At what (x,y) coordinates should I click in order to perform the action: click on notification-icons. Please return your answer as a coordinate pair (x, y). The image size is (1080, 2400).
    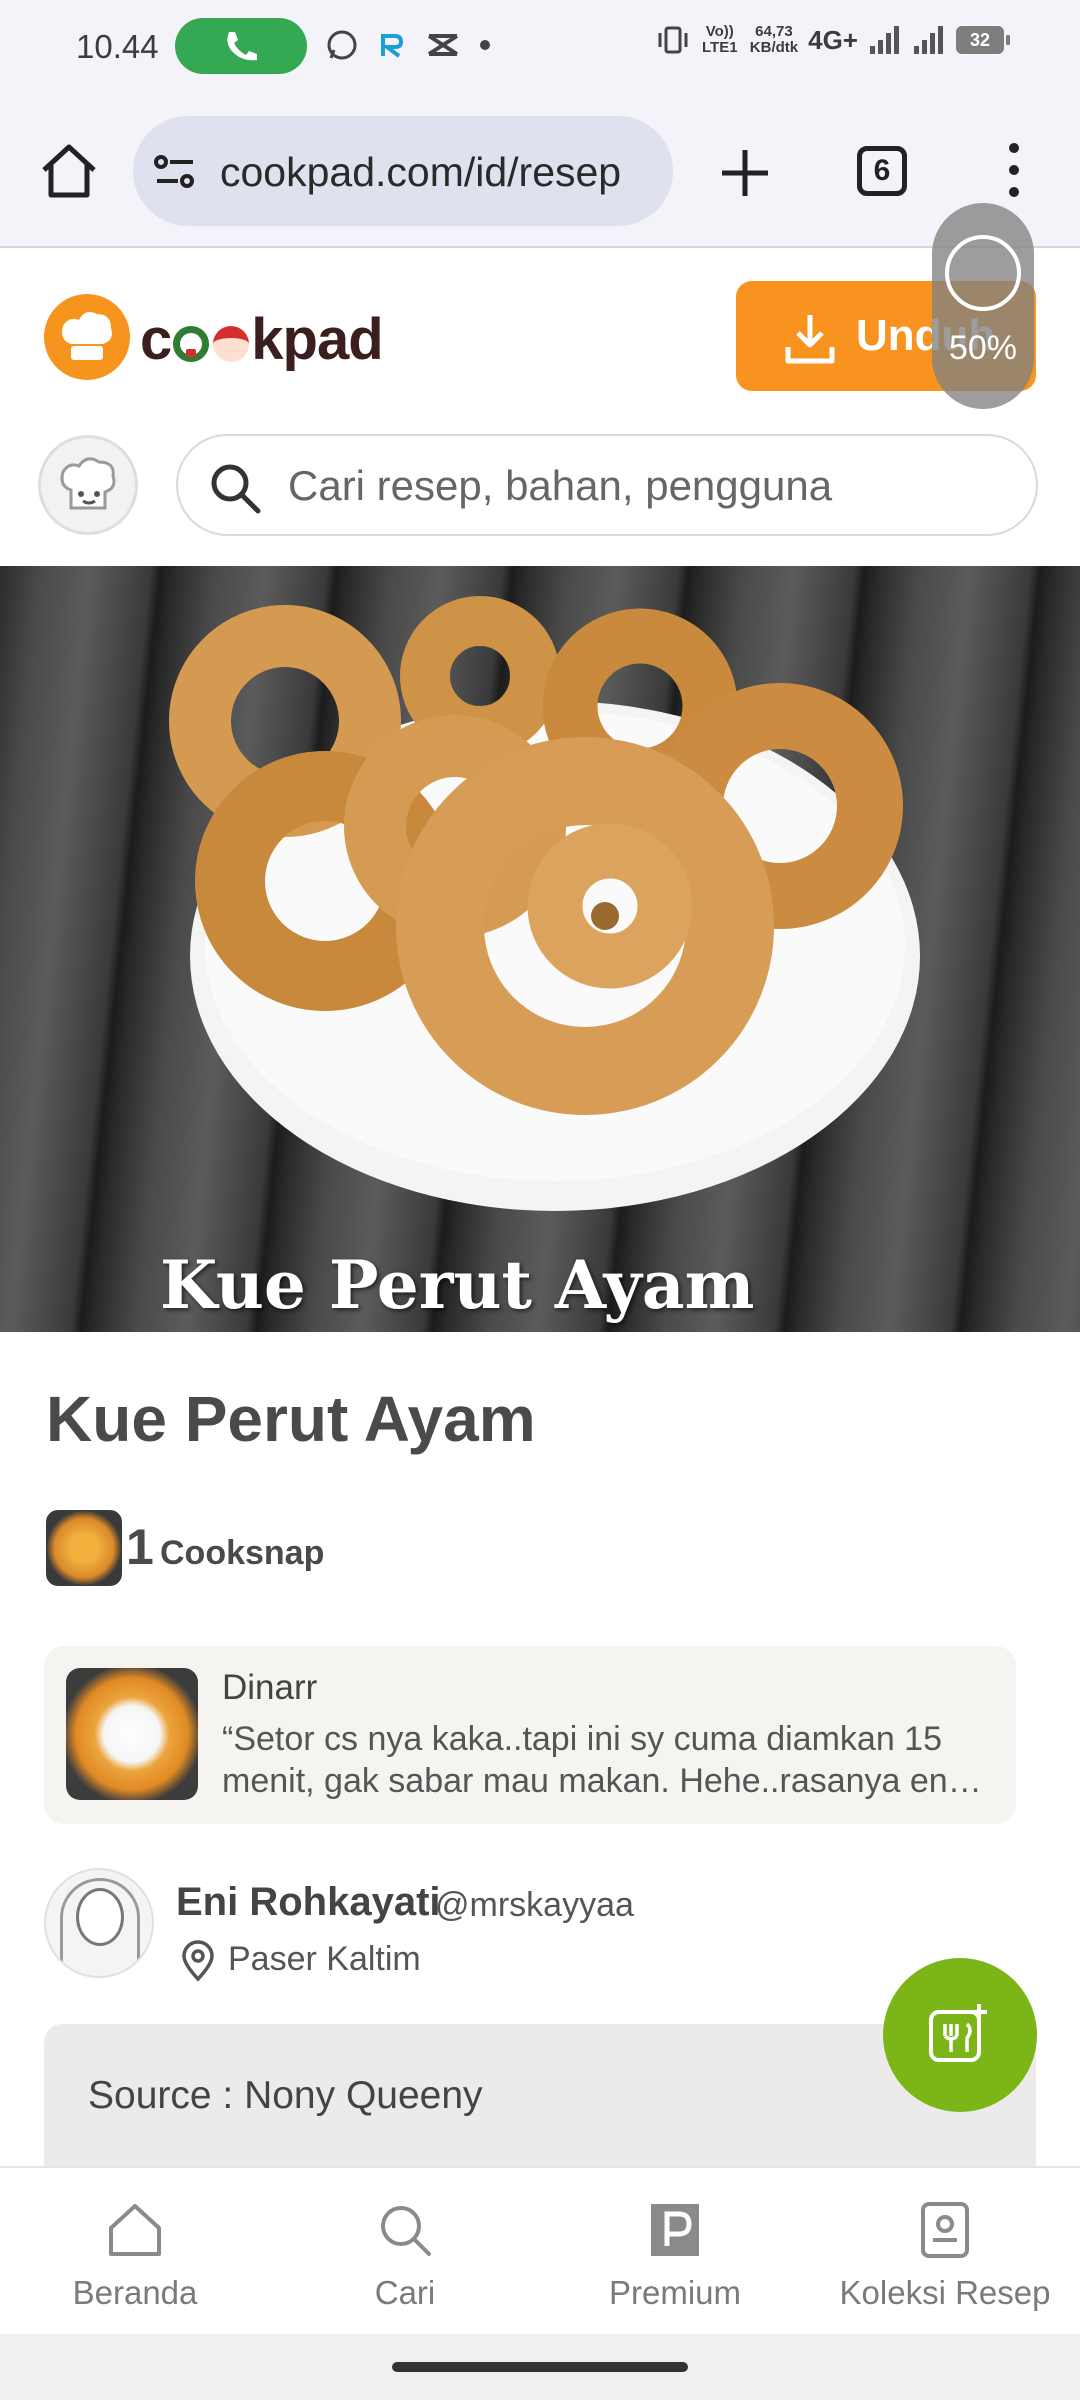
    Looking at the image, I should click on (408, 45).